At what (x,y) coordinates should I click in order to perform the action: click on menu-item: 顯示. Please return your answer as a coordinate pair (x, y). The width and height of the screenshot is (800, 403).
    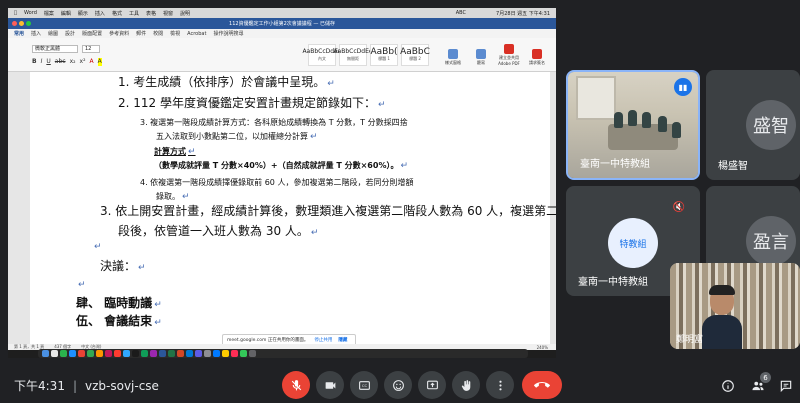
    Looking at the image, I should click on (83, 13).